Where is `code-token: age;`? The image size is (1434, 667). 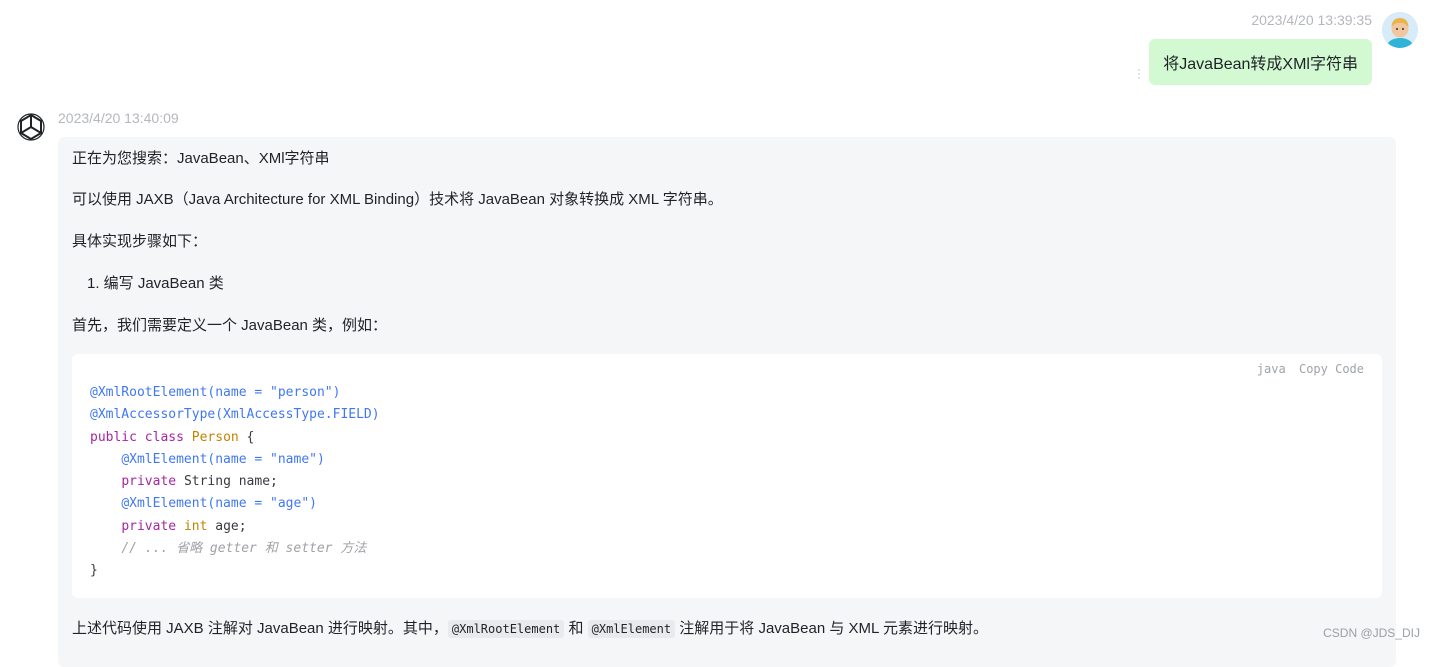 code-token: age; is located at coordinates (227, 526).